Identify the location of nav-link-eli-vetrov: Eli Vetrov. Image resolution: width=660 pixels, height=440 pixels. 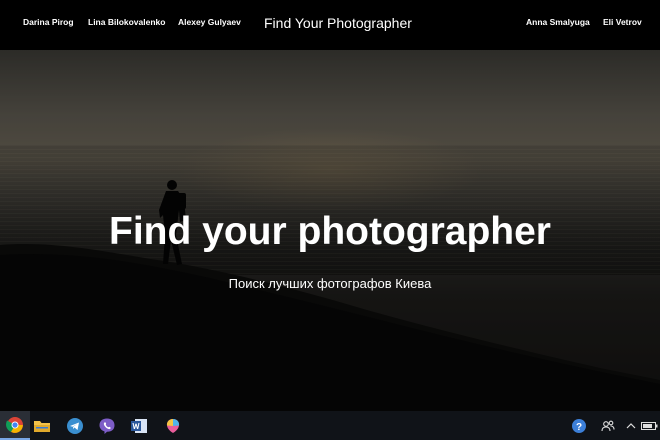
(622, 22).